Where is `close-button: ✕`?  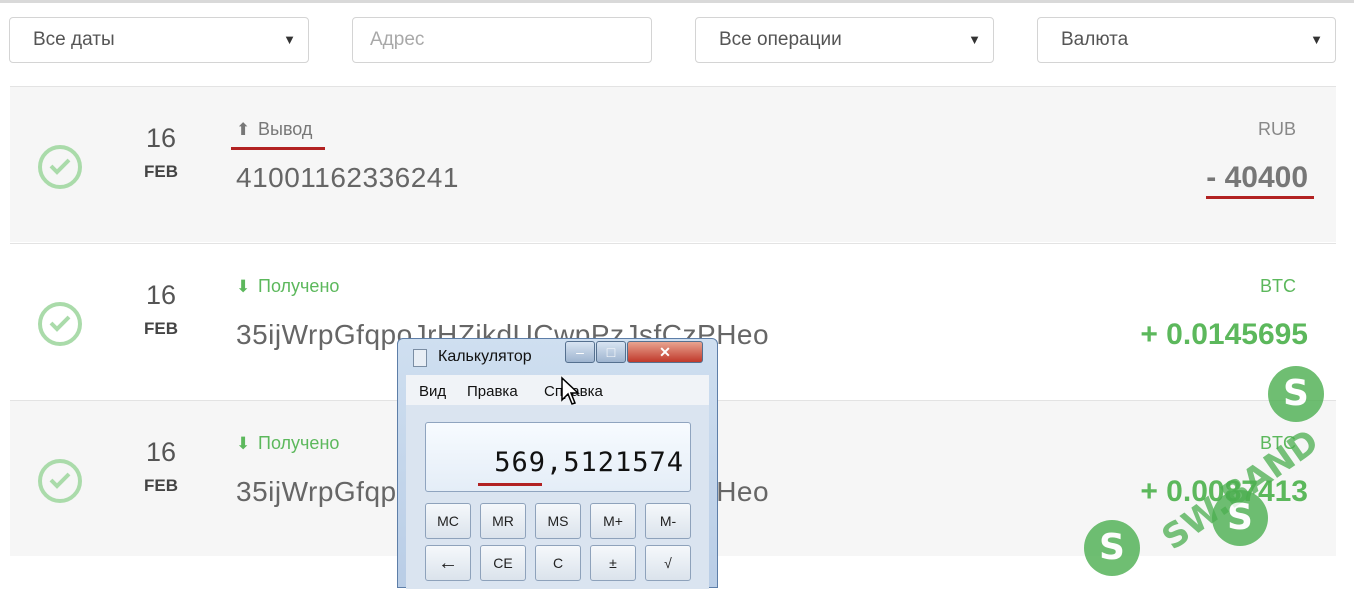 close-button: ✕ is located at coordinates (665, 352).